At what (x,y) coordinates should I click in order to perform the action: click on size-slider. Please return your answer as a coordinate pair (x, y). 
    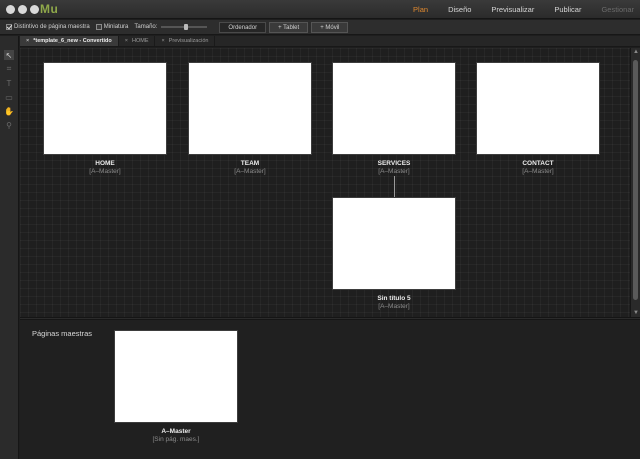
    Looking at the image, I should click on (184, 27).